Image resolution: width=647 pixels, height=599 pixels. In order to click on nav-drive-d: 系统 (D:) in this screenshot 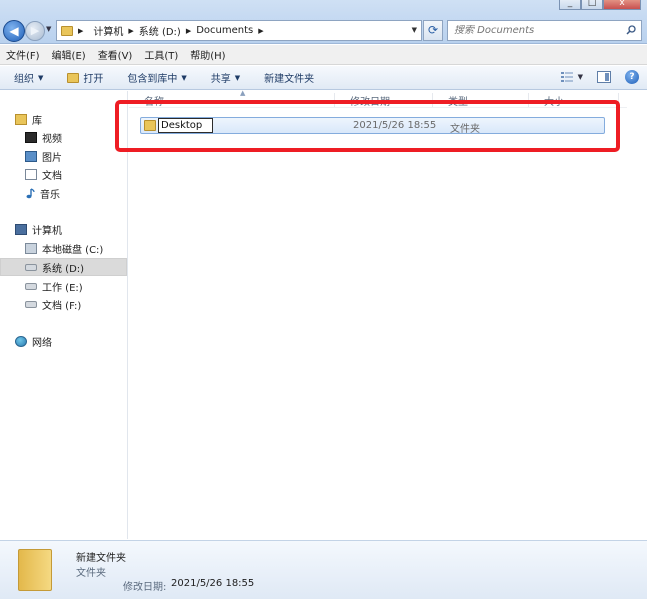, I will do `click(63, 267)`.